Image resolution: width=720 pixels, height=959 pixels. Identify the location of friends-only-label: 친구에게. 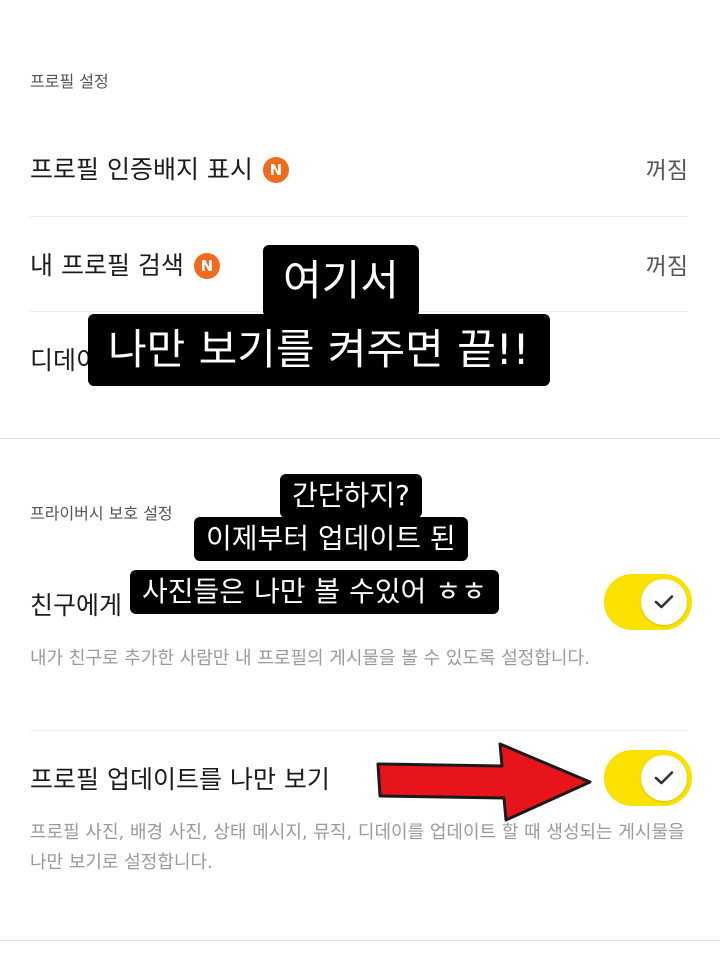
(76, 605).